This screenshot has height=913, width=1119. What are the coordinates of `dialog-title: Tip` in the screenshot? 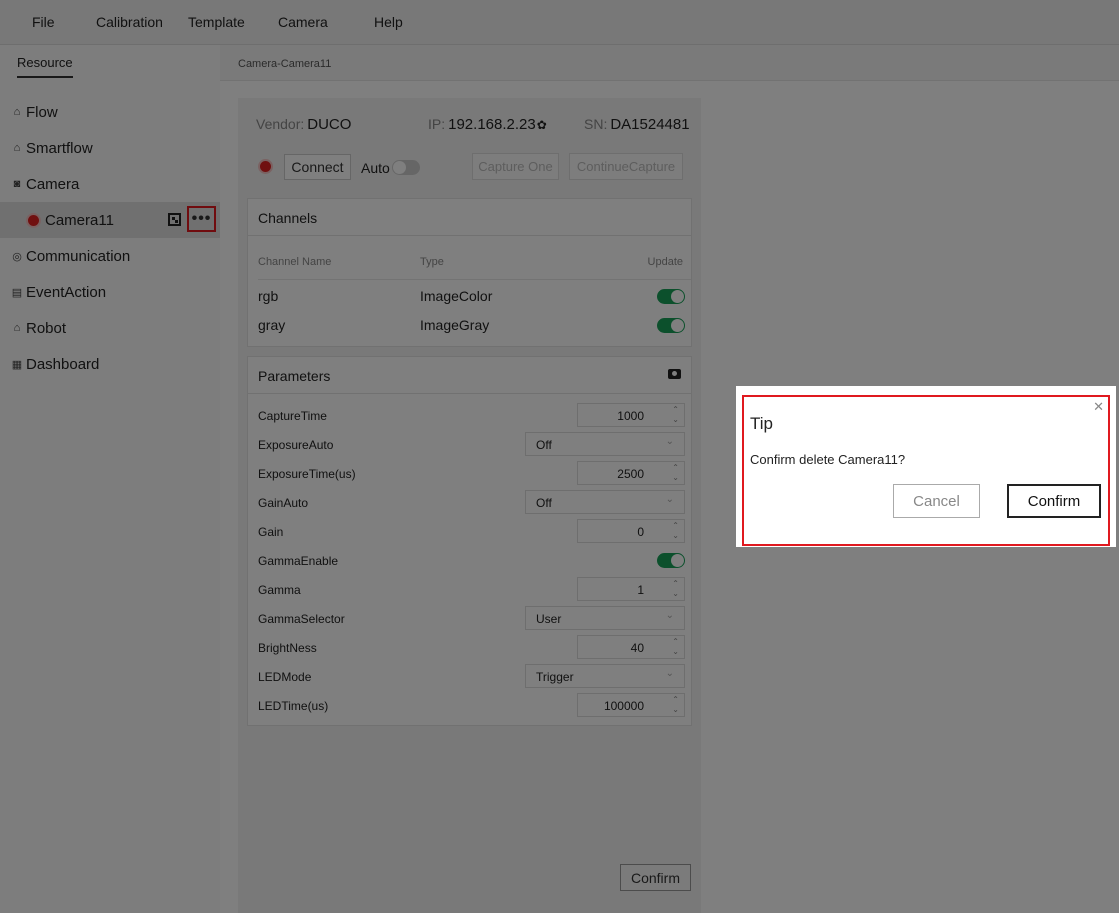 It's located at (761, 423).